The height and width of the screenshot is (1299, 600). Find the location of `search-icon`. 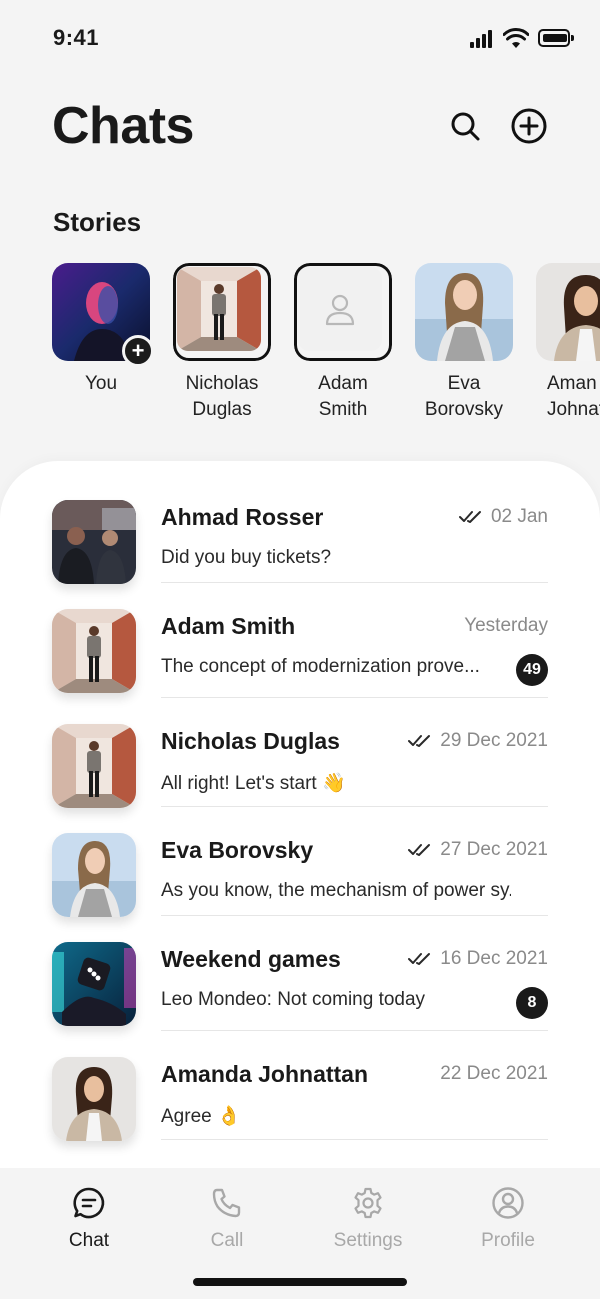

search-icon is located at coordinates (465, 126).